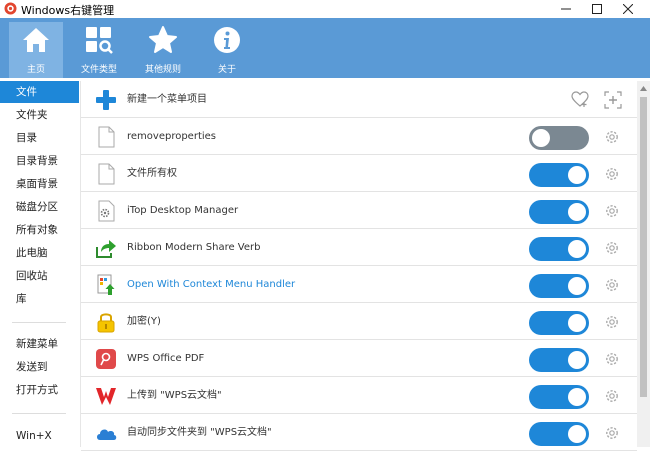  I want to click on minimize-button, so click(566, 9).